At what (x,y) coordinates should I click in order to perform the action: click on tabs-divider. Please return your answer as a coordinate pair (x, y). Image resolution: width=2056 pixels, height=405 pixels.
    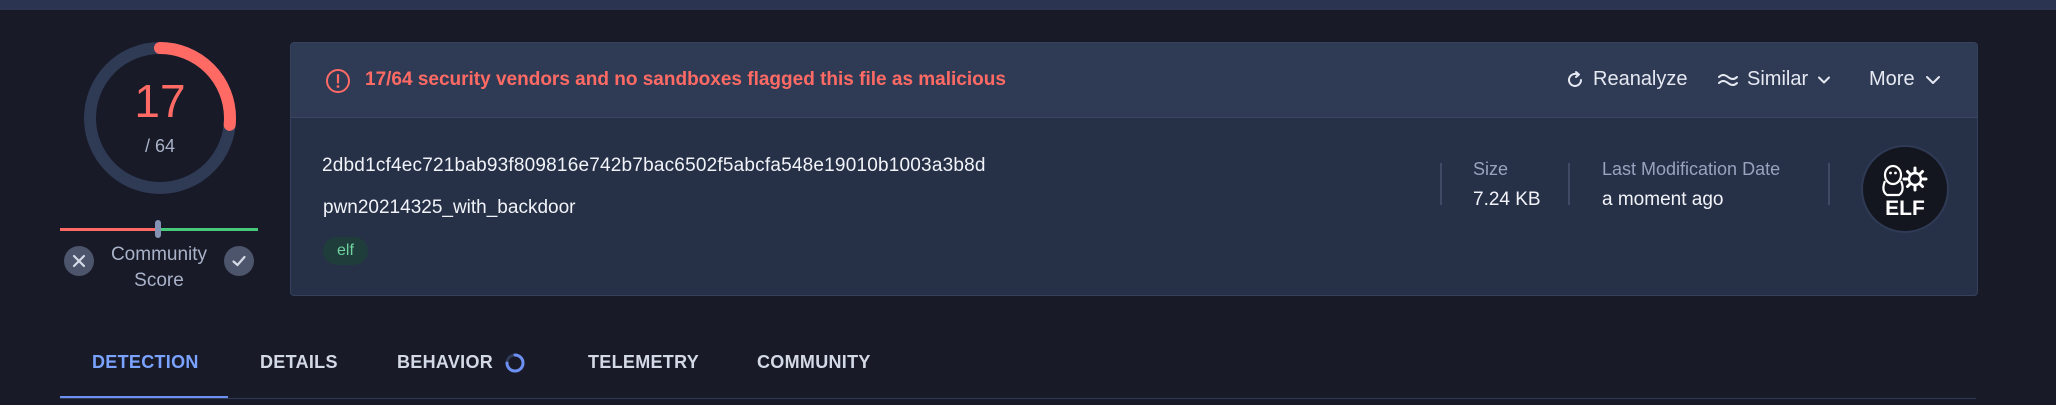
    Looking at the image, I should click on (1018, 398).